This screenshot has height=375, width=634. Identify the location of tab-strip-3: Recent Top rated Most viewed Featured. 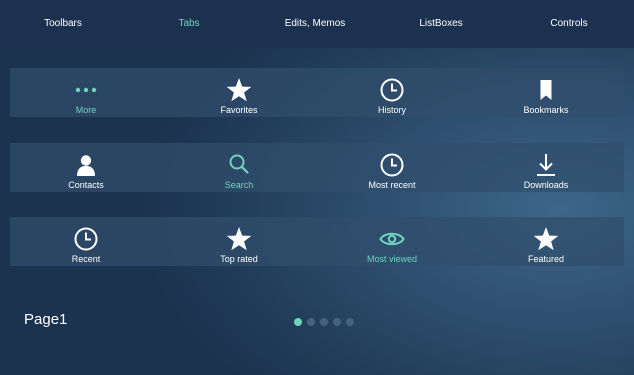
(317, 241).